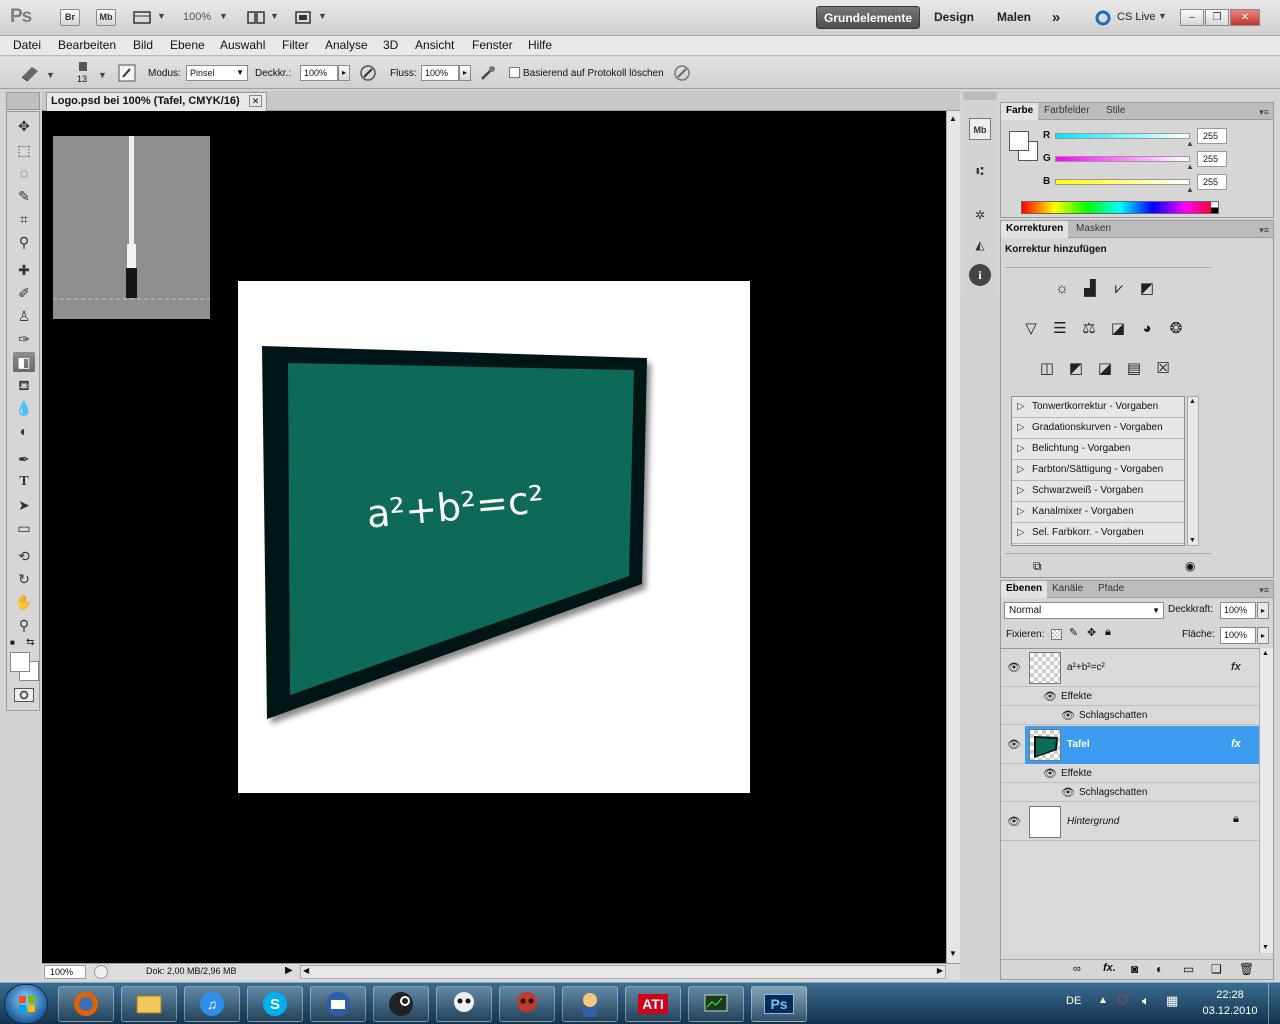  What do you see at coordinates (346, 45) in the screenshot?
I see `menu-analyse: Analyse` at bounding box center [346, 45].